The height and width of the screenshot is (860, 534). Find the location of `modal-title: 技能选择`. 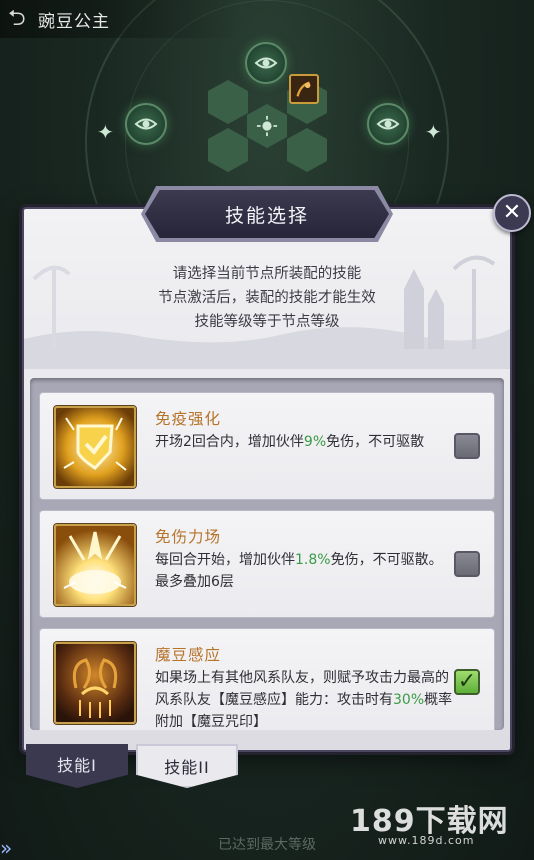

modal-title: 技能选择 is located at coordinates (266, 215).